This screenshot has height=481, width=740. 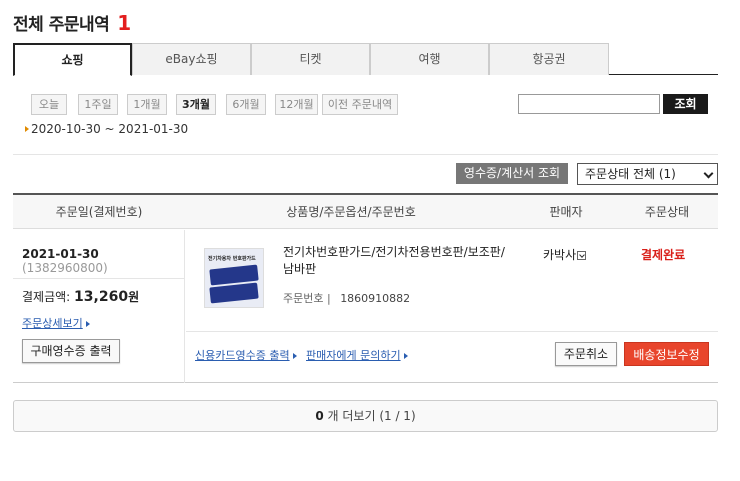 I want to click on search-input, so click(x=589, y=104).